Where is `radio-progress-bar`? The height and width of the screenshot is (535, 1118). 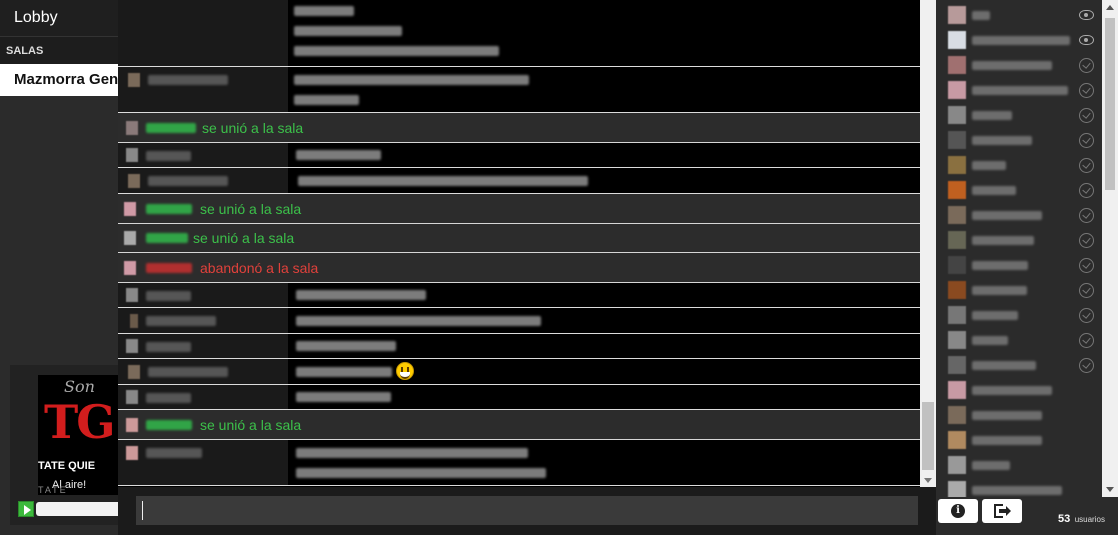 radio-progress-bar is located at coordinates (77, 509).